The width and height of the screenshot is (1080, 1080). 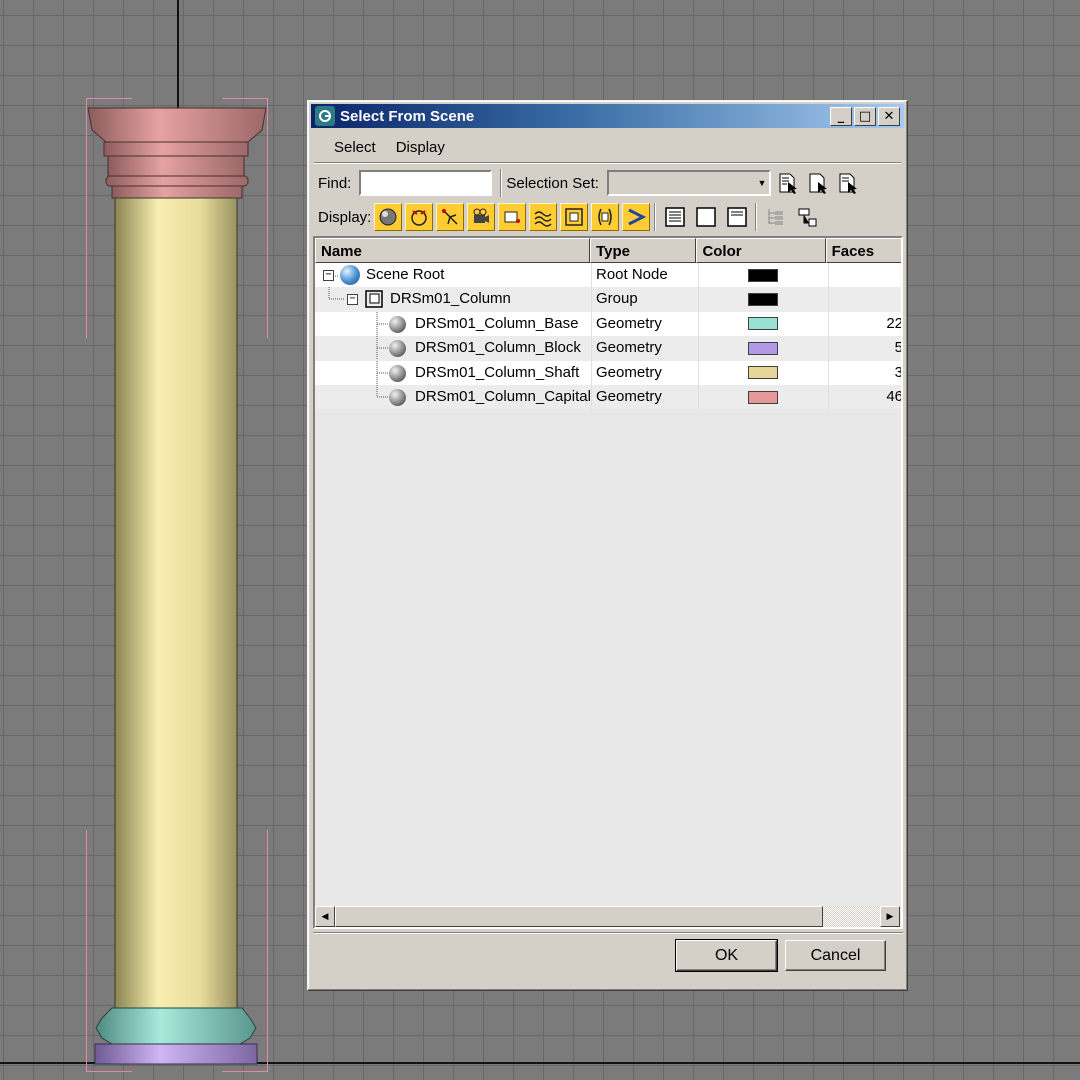 I want to click on scroll-right-button: ▶, so click(x=890, y=916).